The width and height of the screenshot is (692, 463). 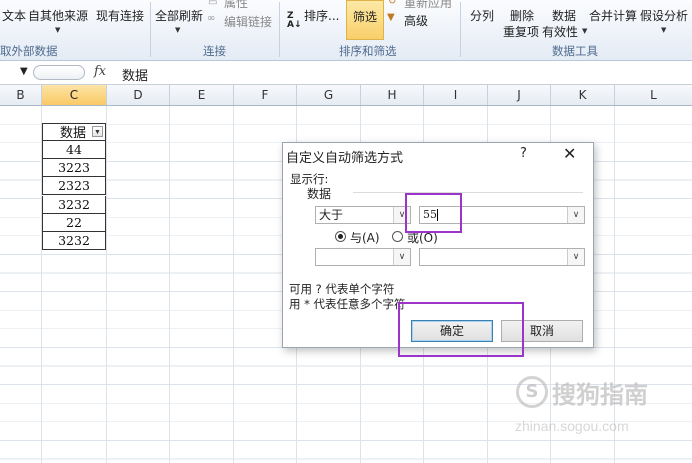 I want to click on data-cell: 3223, so click(x=74, y=168).